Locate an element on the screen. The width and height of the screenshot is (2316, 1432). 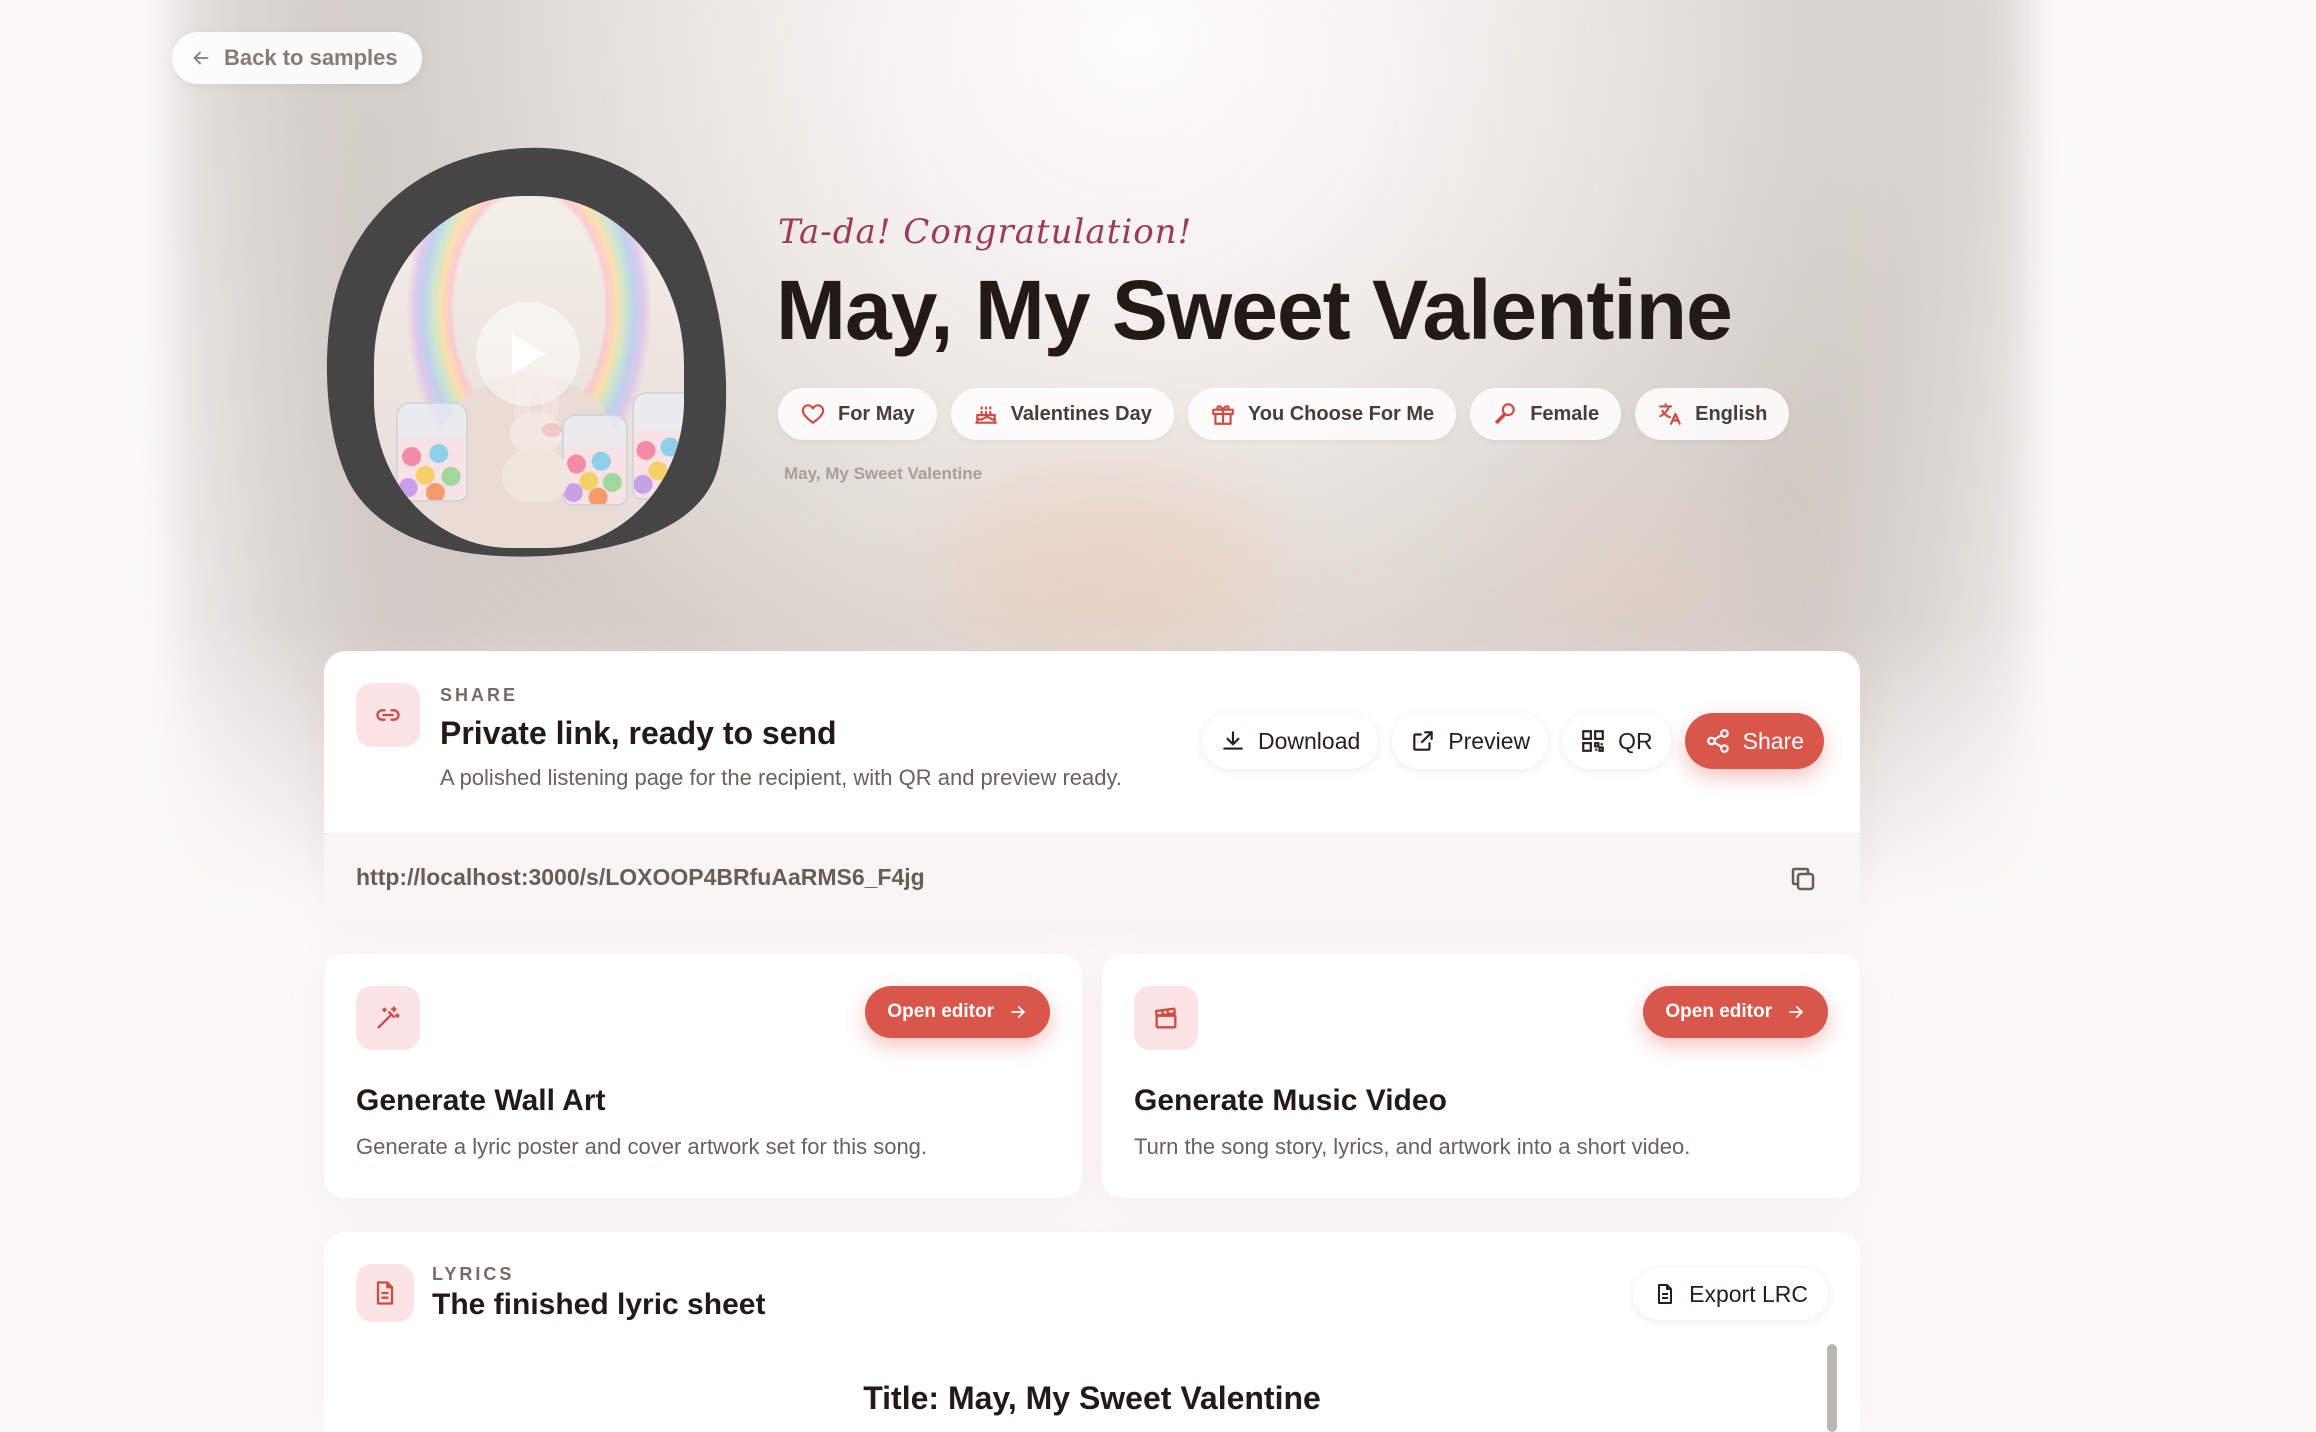
microphone-icon is located at coordinates (1504, 414).